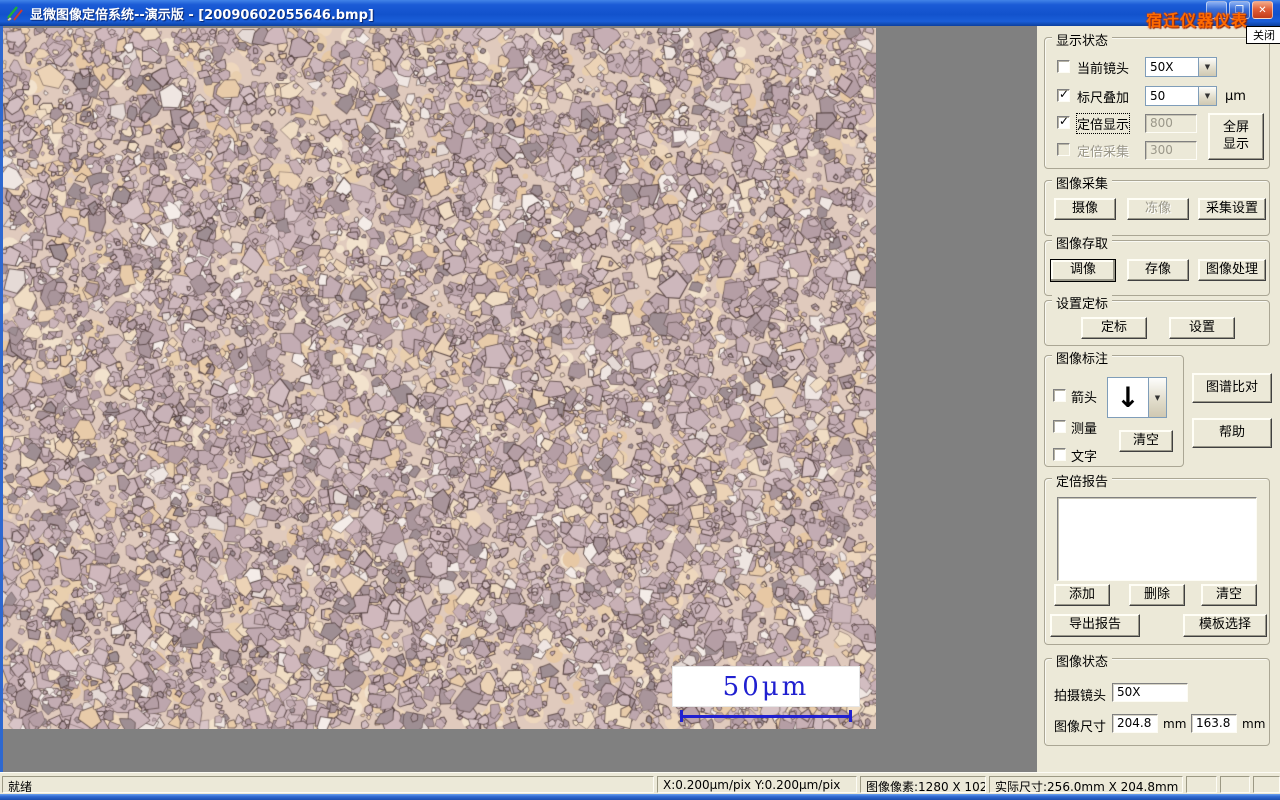 The height and width of the screenshot is (800, 1280). I want to click on current-lens-checkbox, so click(1063, 66).